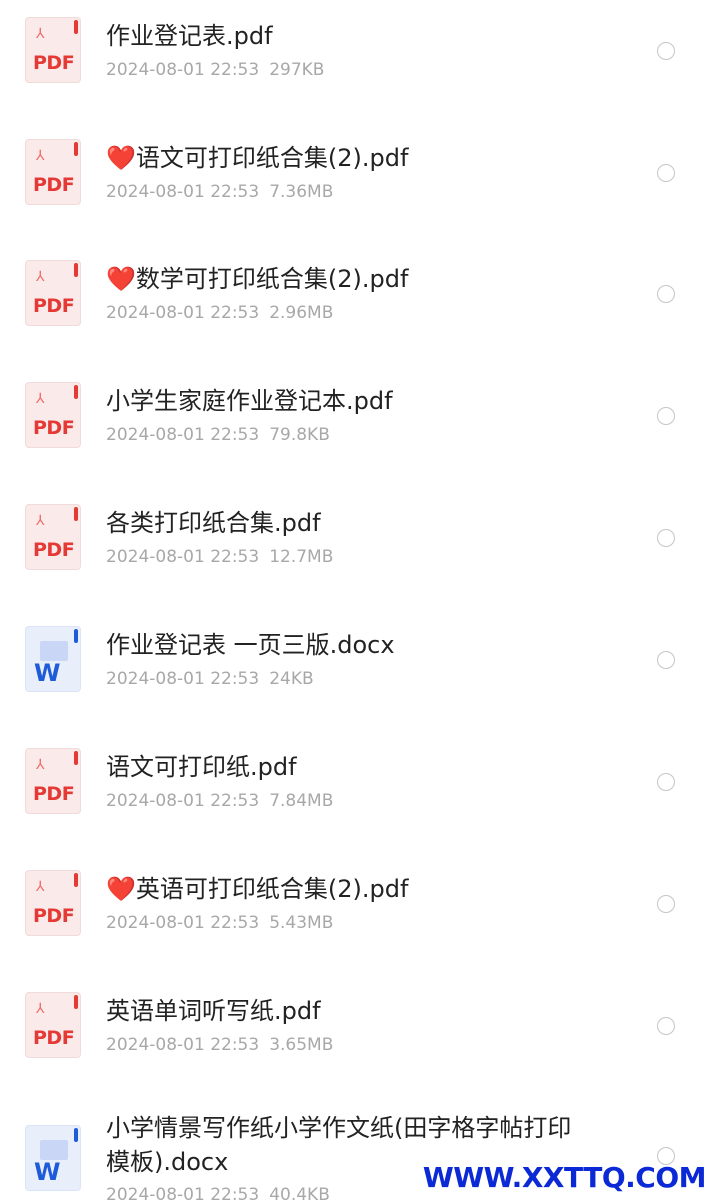 The width and height of the screenshot is (712, 1200). I want to click on file-size: 79.8KB, so click(299, 435).